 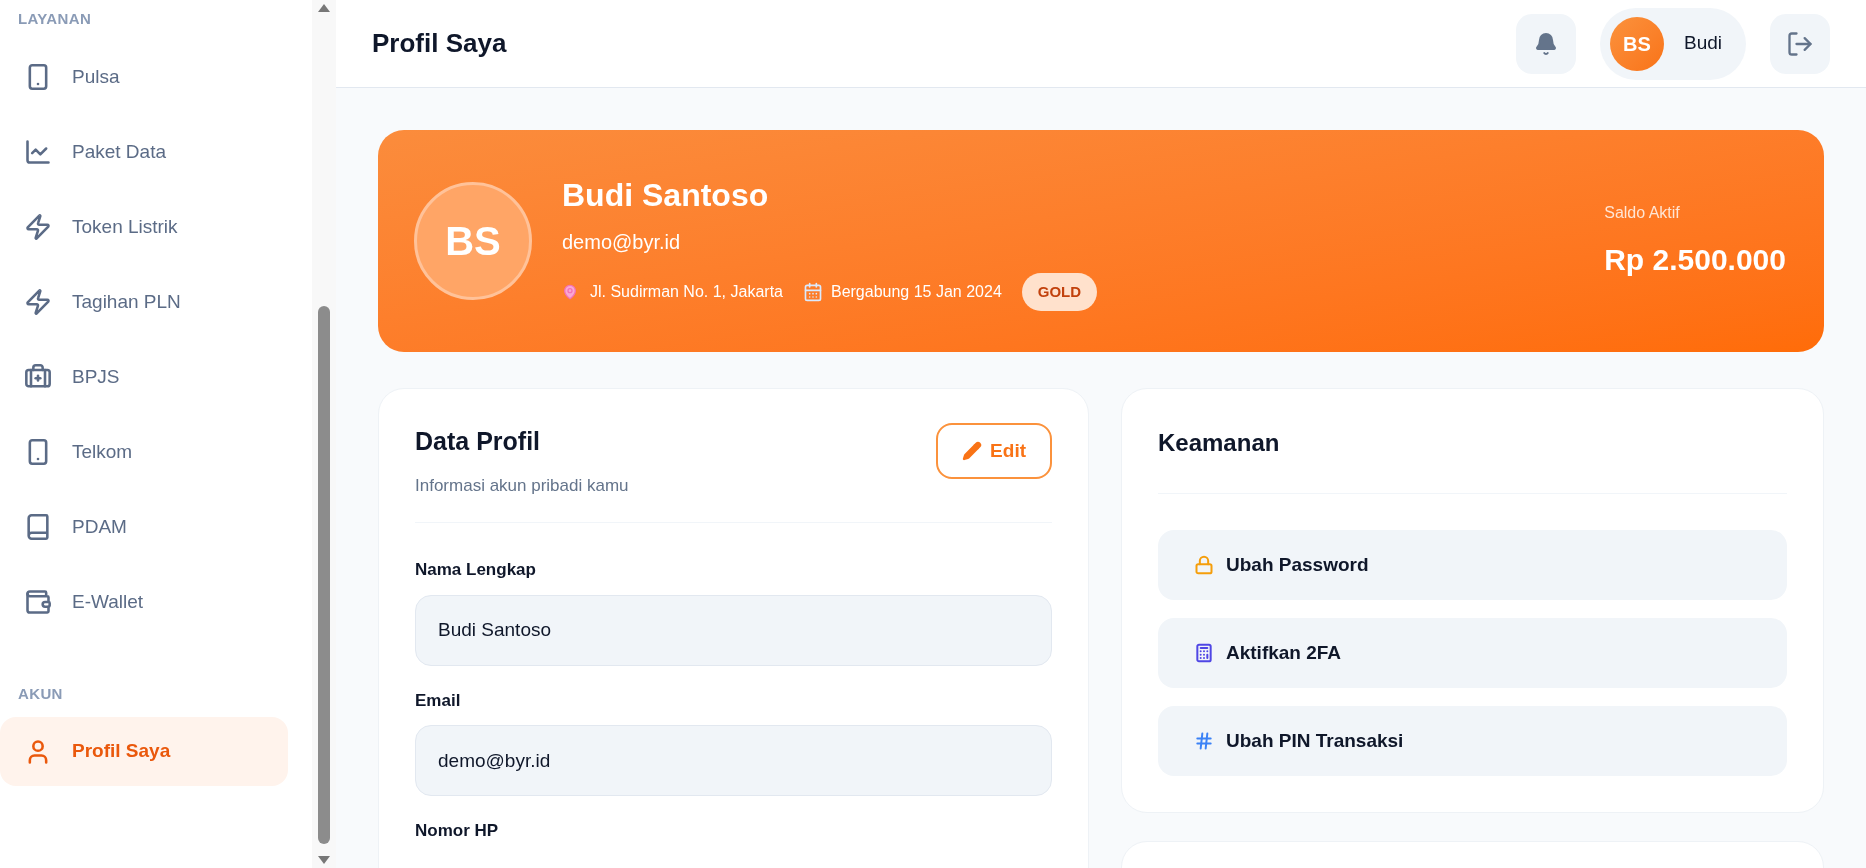 I want to click on notification-button, so click(x=1545, y=43).